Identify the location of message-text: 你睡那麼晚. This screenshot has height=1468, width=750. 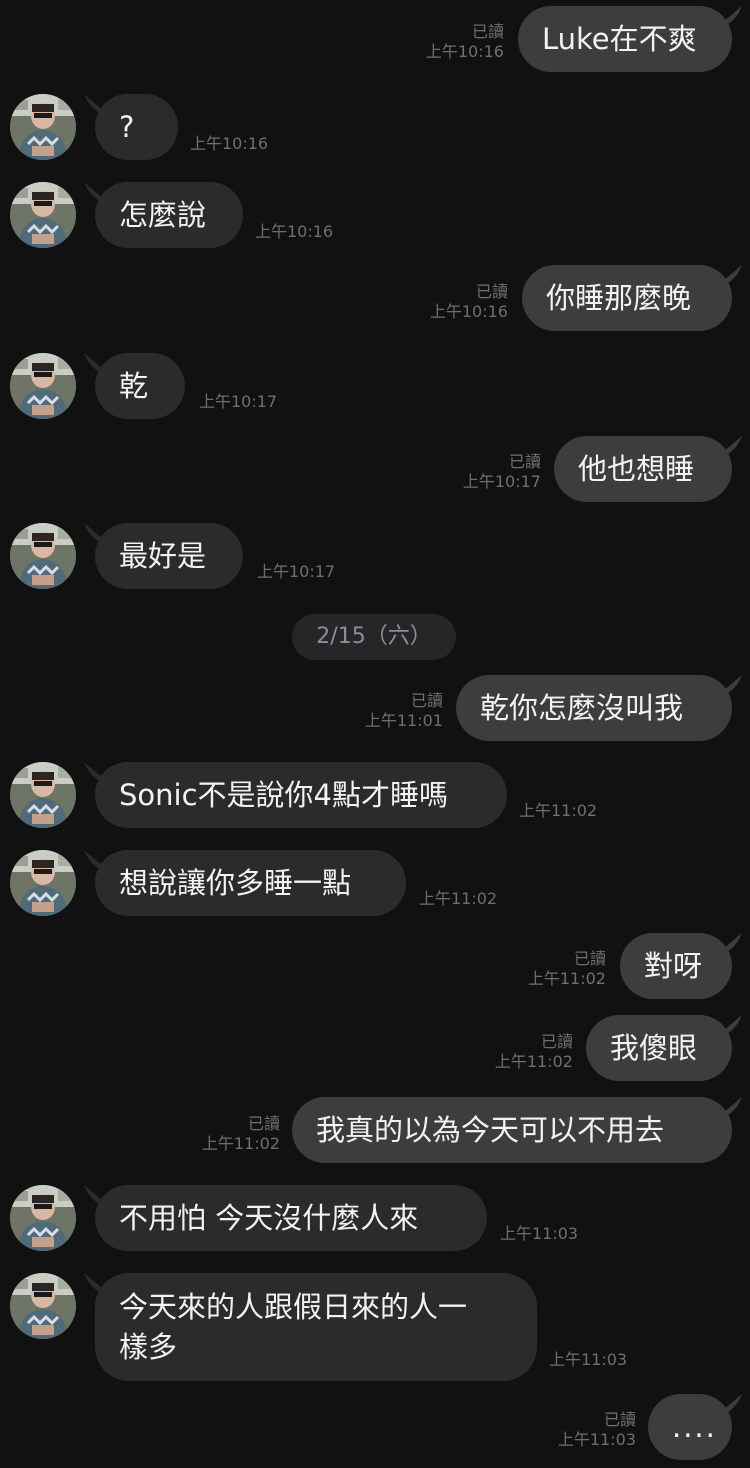
(619, 298).